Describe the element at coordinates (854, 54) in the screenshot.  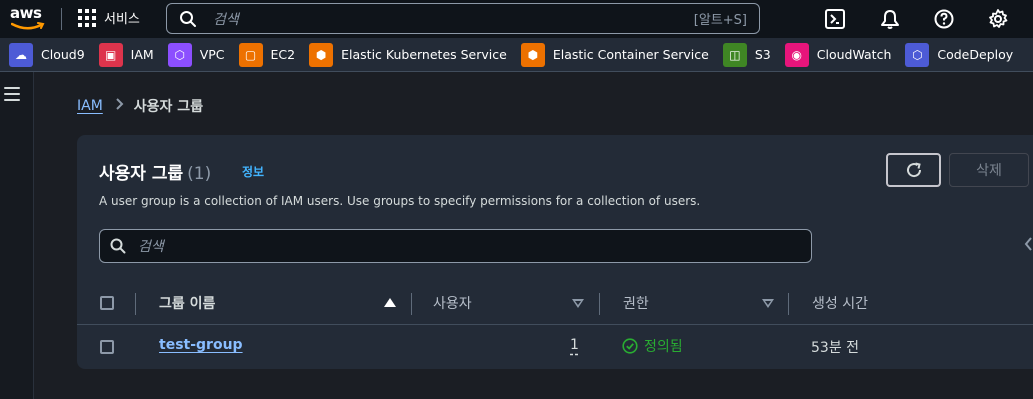
I see `favorite-label: CloudWatch` at that location.